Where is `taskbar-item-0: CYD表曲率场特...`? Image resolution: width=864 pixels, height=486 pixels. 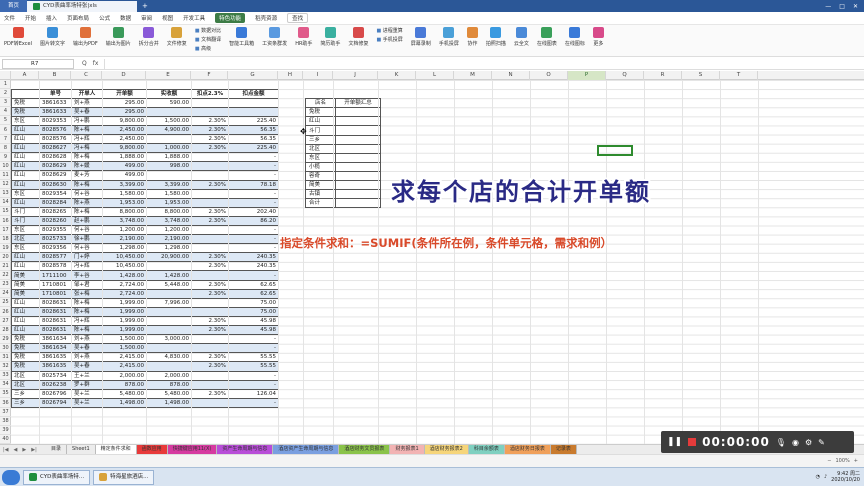
taskbar-item-0: CYD表曲率场特... is located at coordinates (57, 477).